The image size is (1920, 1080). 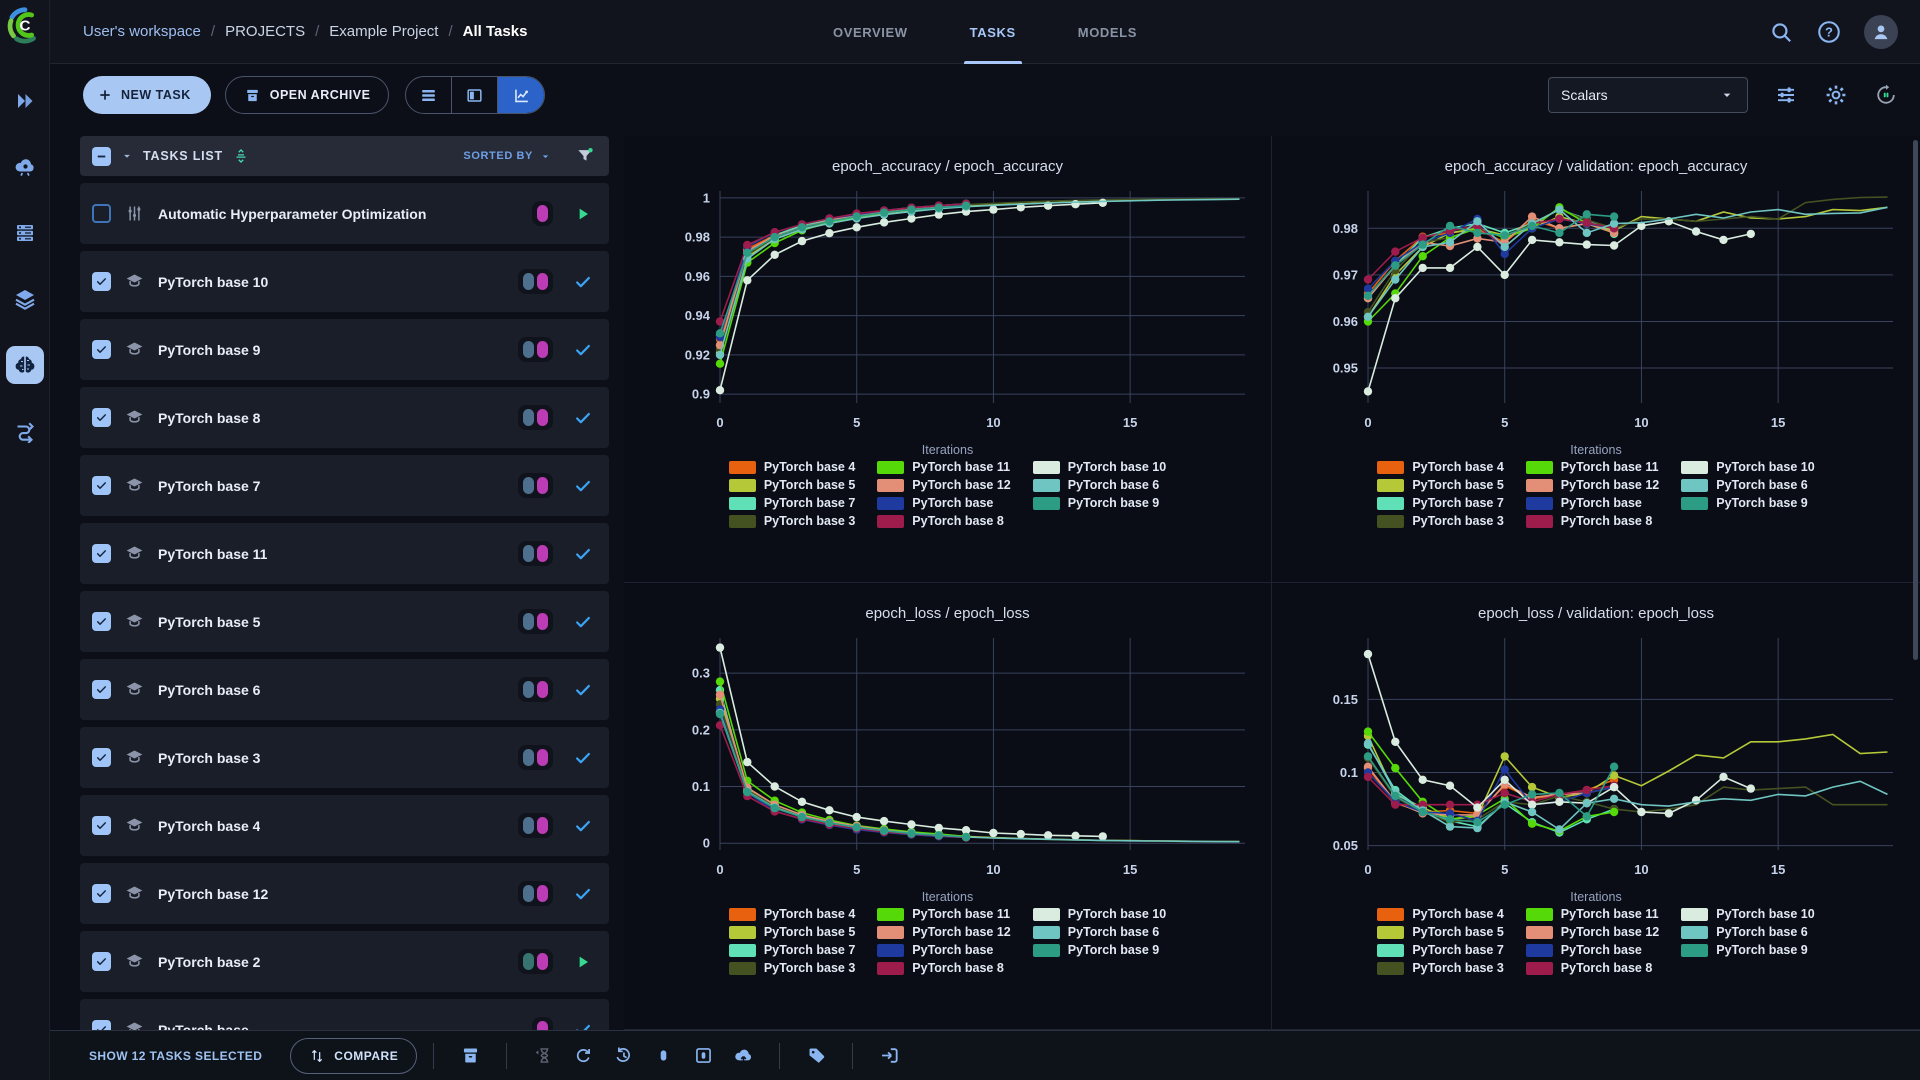 What do you see at coordinates (870, 32) in the screenshot?
I see `tab-overview: OVERVIEW` at bounding box center [870, 32].